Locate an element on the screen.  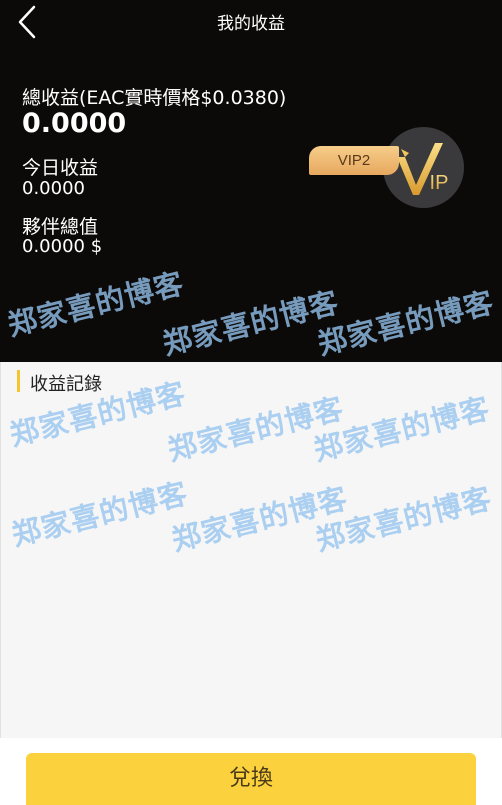
today-earnings-label: 今日收益 is located at coordinates (60, 168).